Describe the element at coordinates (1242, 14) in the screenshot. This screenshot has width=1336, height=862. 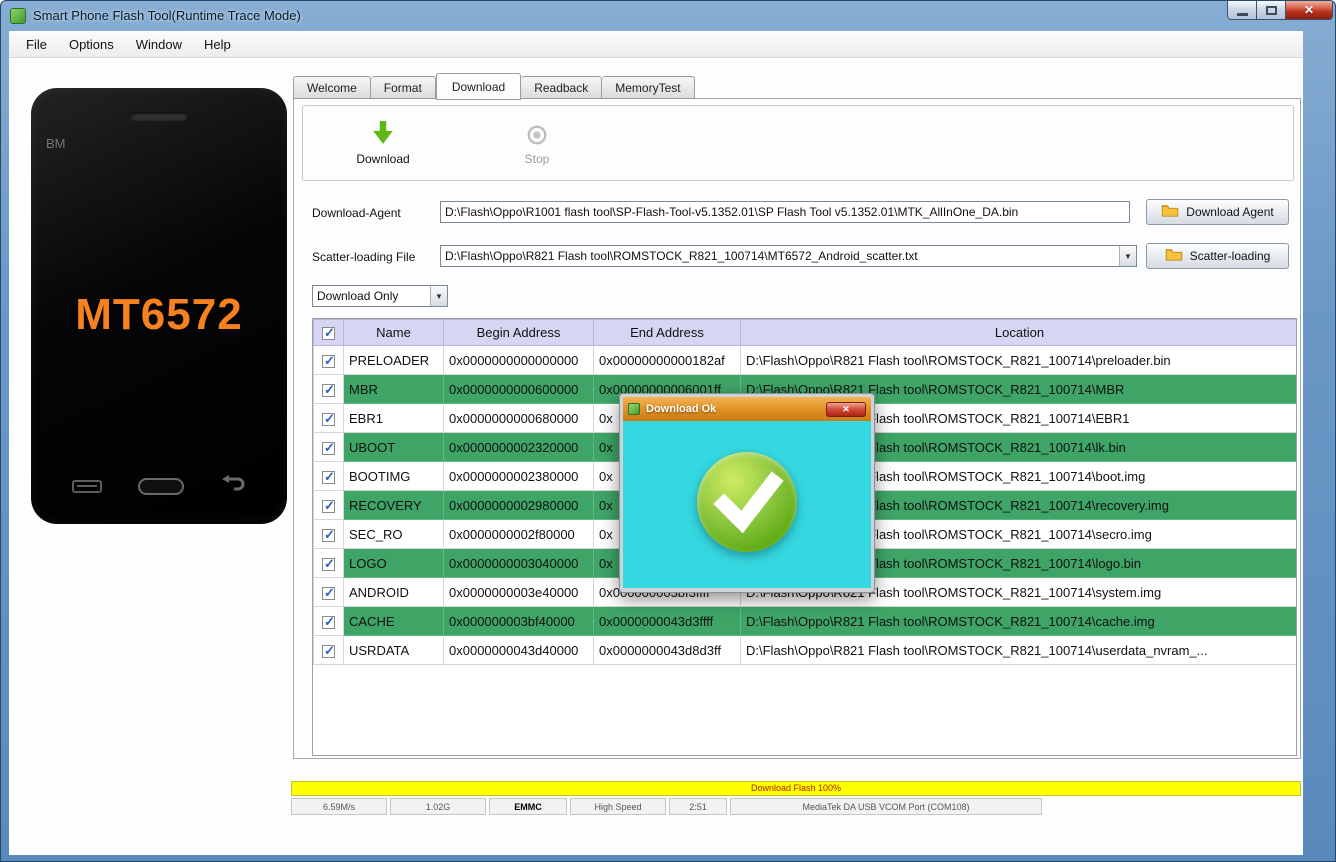
I see `minimize-icon` at that location.